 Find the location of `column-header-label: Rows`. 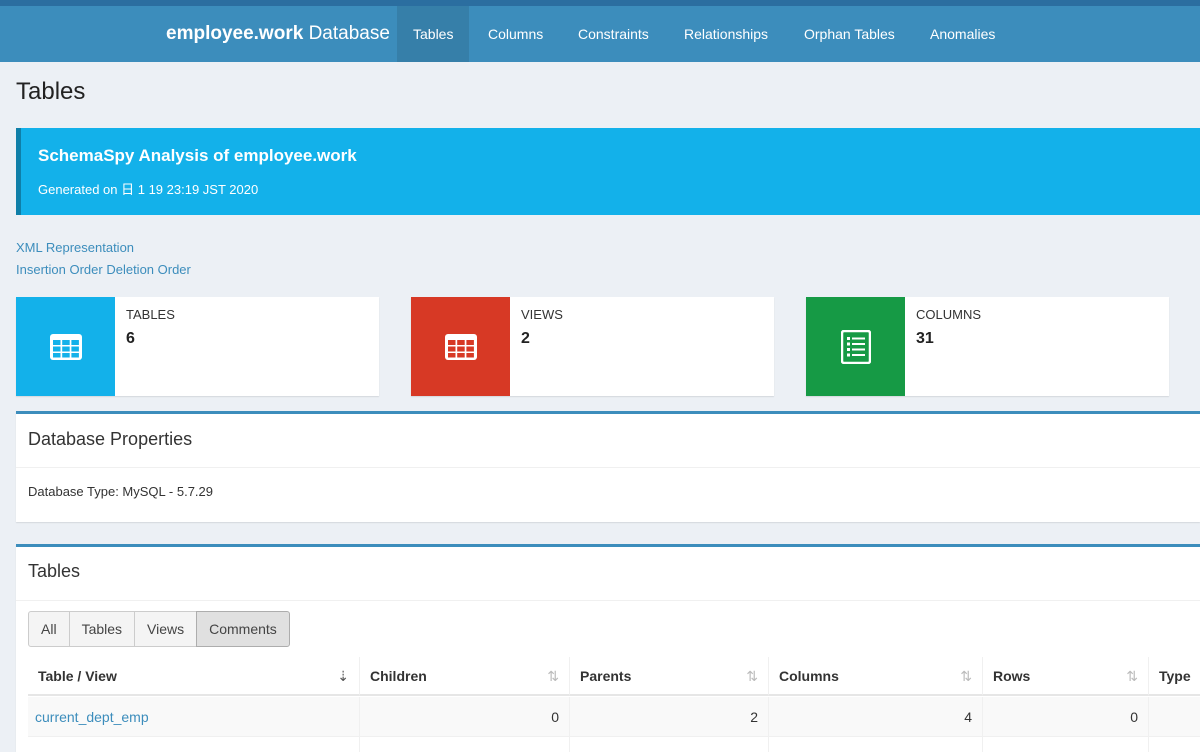

column-header-label: Rows is located at coordinates (1012, 676).